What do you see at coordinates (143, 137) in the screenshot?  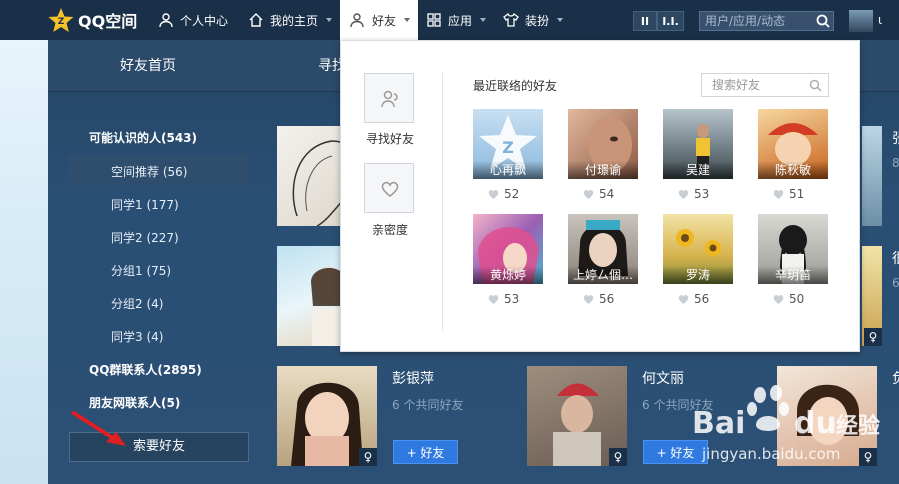 I see `maybe-known-heading: 可能认识的人(543)` at bounding box center [143, 137].